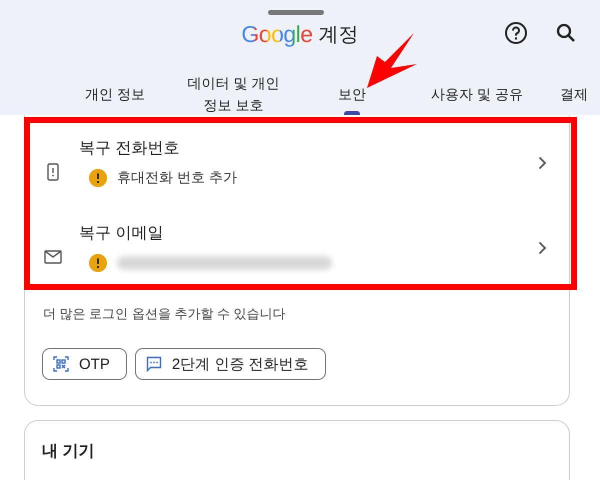 Image resolution: width=600 pixels, height=480 pixels. I want to click on message-icon, so click(154, 364).